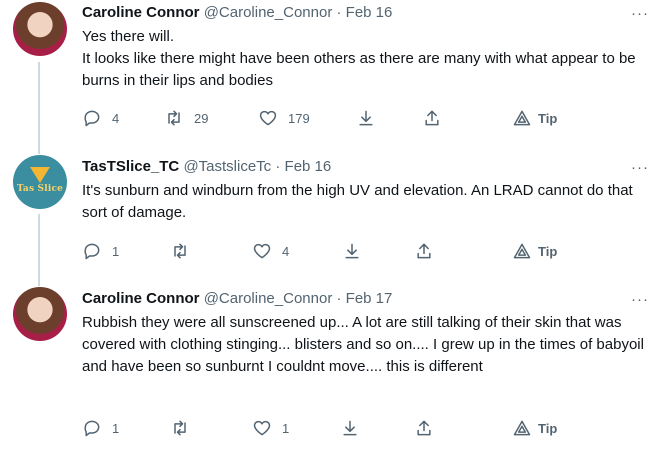 The height and width of the screenshot is (457, 671). I want to click on like-count: 1, so click(286, 428).